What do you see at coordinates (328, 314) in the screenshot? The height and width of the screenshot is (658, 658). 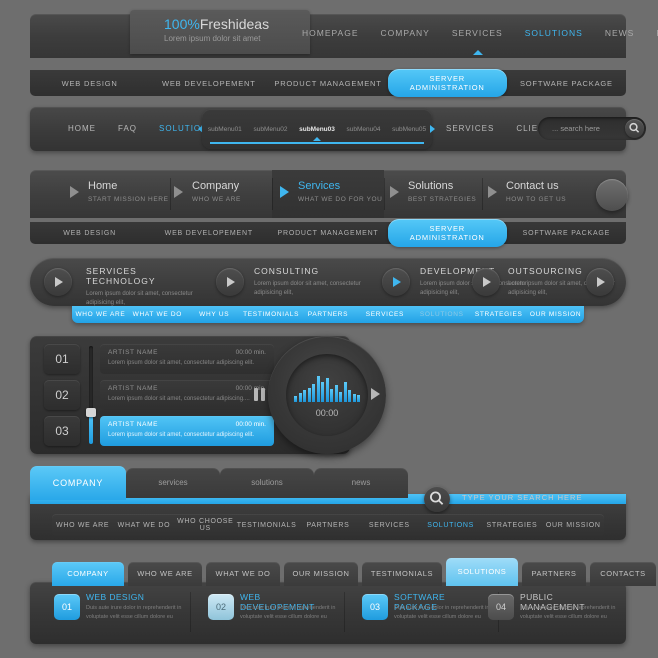 I see `bluenav-item-partners: PARTNERS` at bounding box center [328, 314].